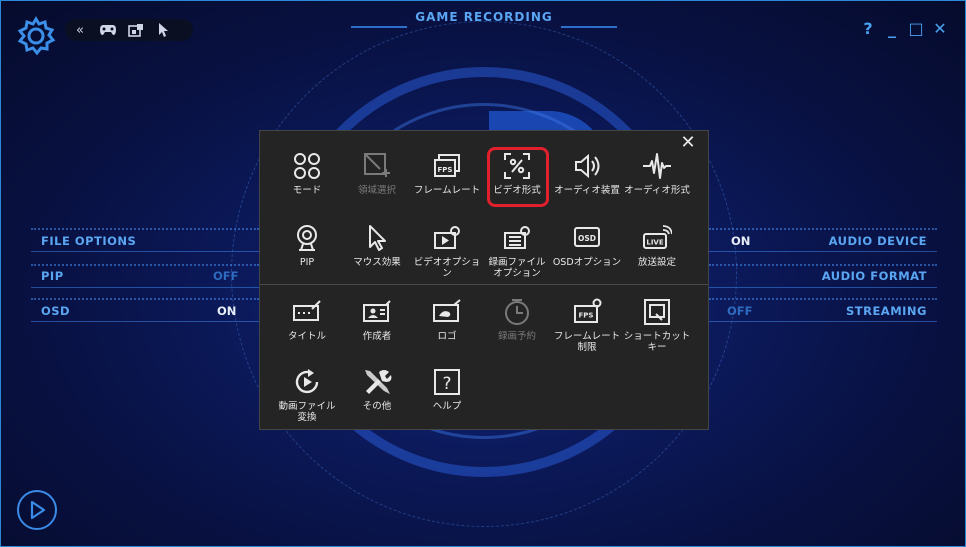 Image resolution: width=966 pixels, height=547 pixels. I want to click on waveform-icon, so click(657, 166).